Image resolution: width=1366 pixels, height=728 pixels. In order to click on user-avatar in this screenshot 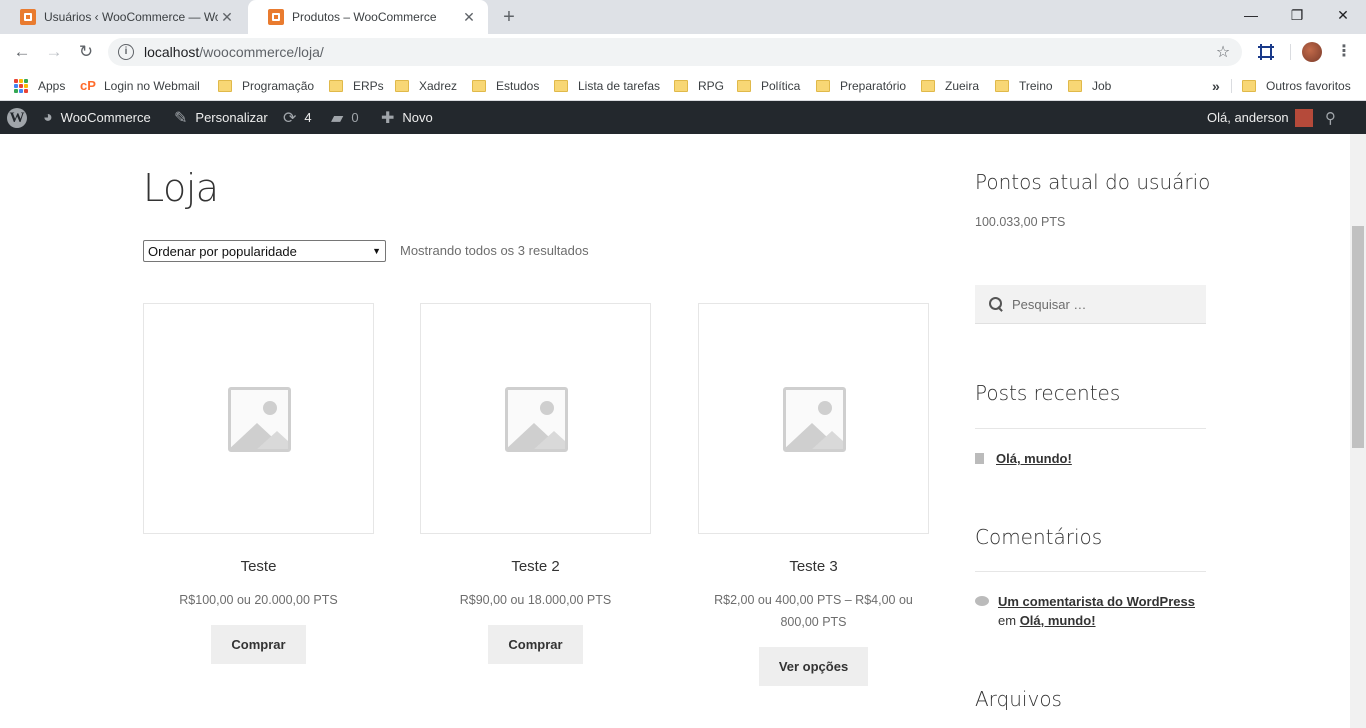, I will do `click(1303, 117)`.